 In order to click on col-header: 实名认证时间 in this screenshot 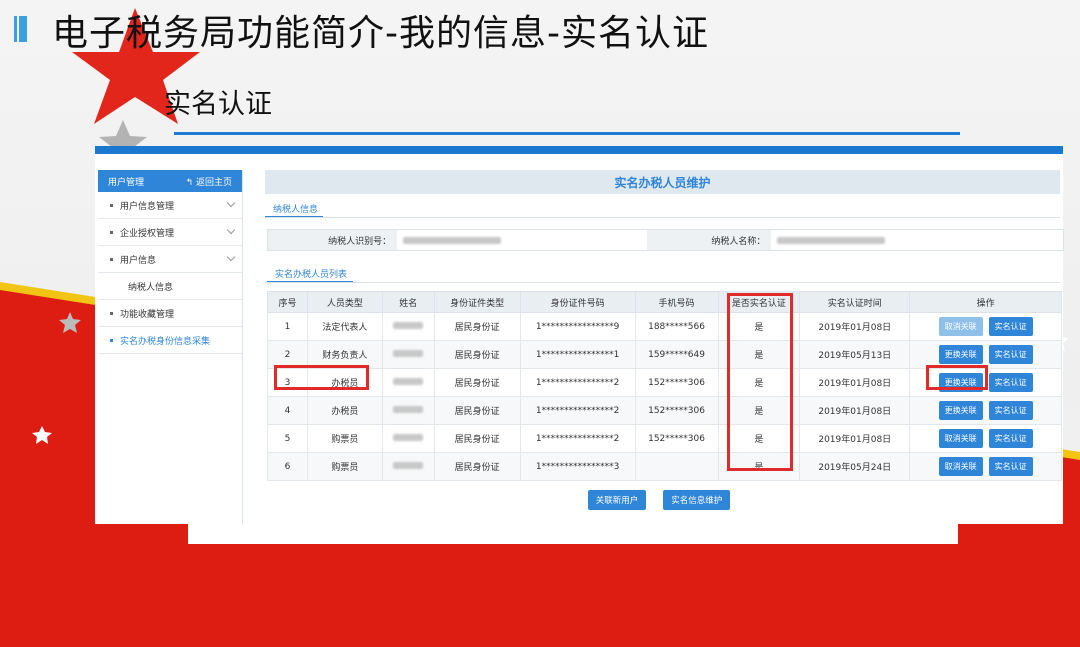, I will do `click(855, 302)`.